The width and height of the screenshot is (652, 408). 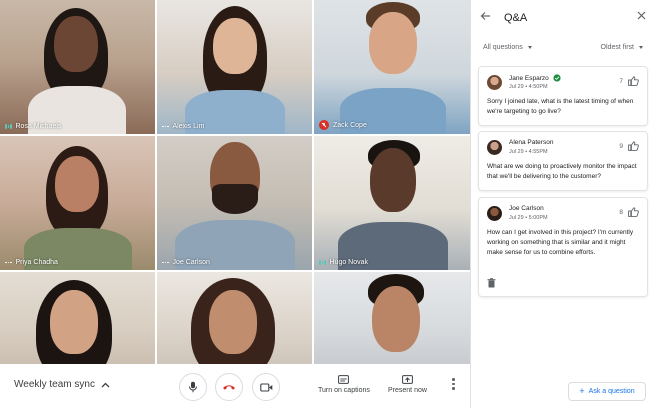 What do you see at coordinates (528, 218) in the screenshot?
I see `question-timestamp: Jul 29 • 5:00PM` at bounding box center [528, 218].